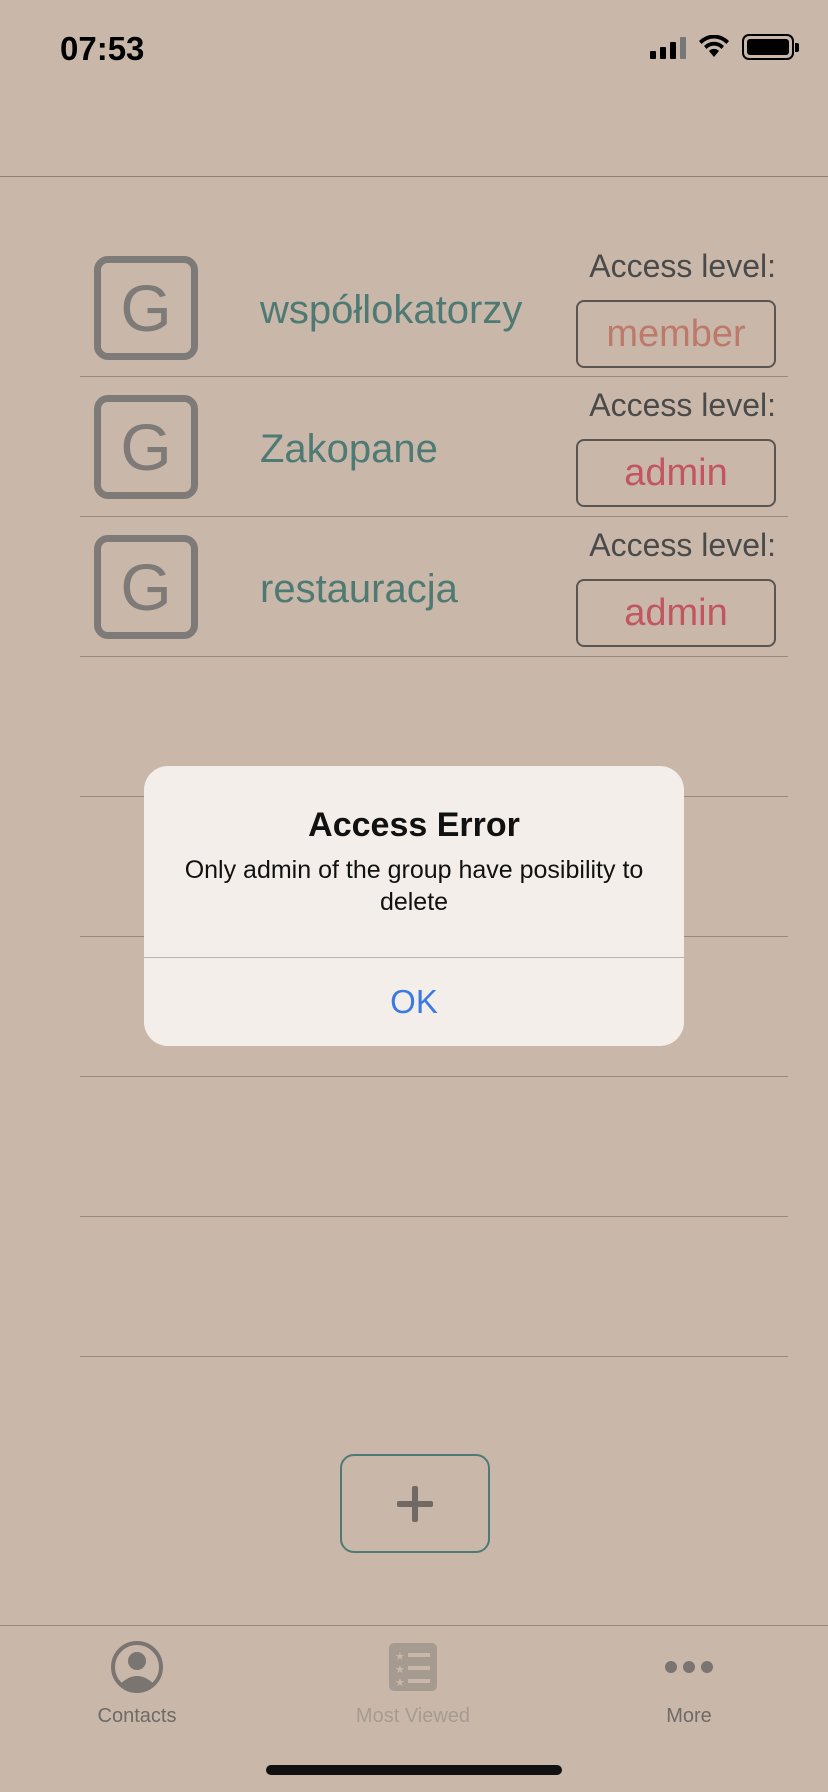 The image size is (828, 1792). I want to click on alert-title: Access Error, so click(414, 825).